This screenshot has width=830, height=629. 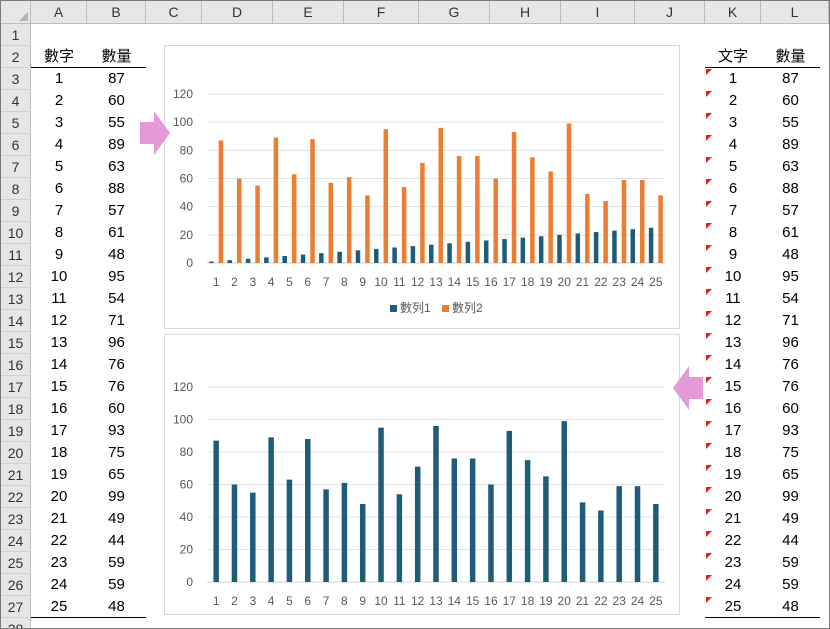 I want to click on row-header-24: 24, so click(x=16, y=541).